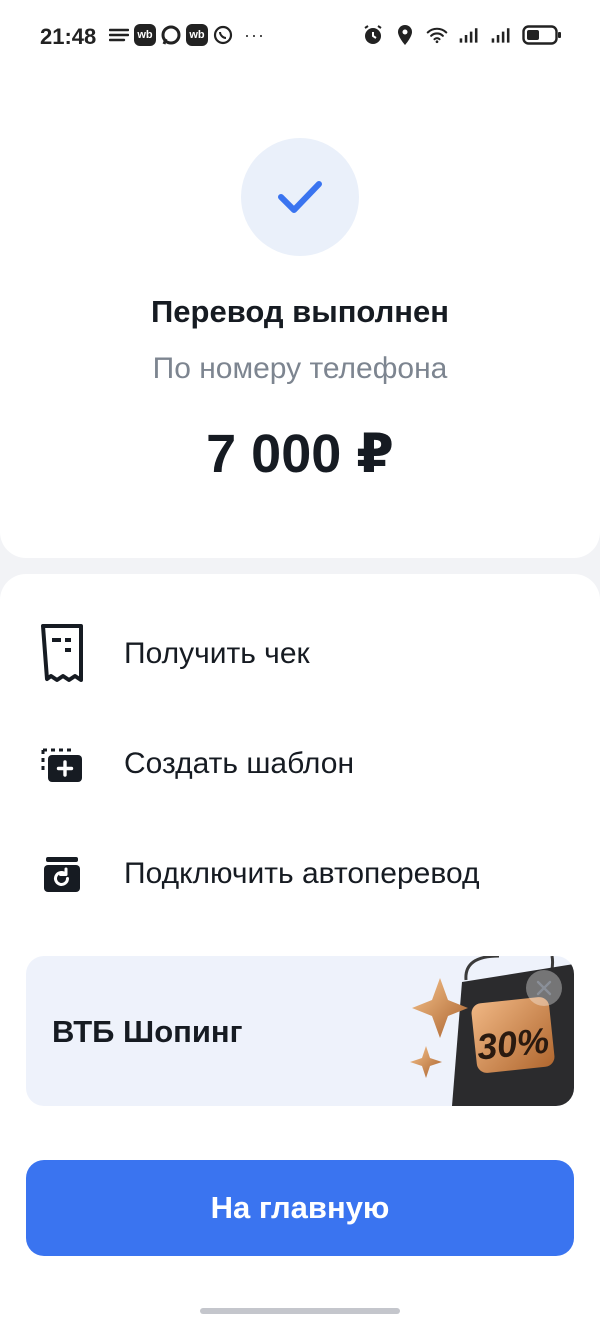  I want to click on home-indicator, so click(300, 1311).